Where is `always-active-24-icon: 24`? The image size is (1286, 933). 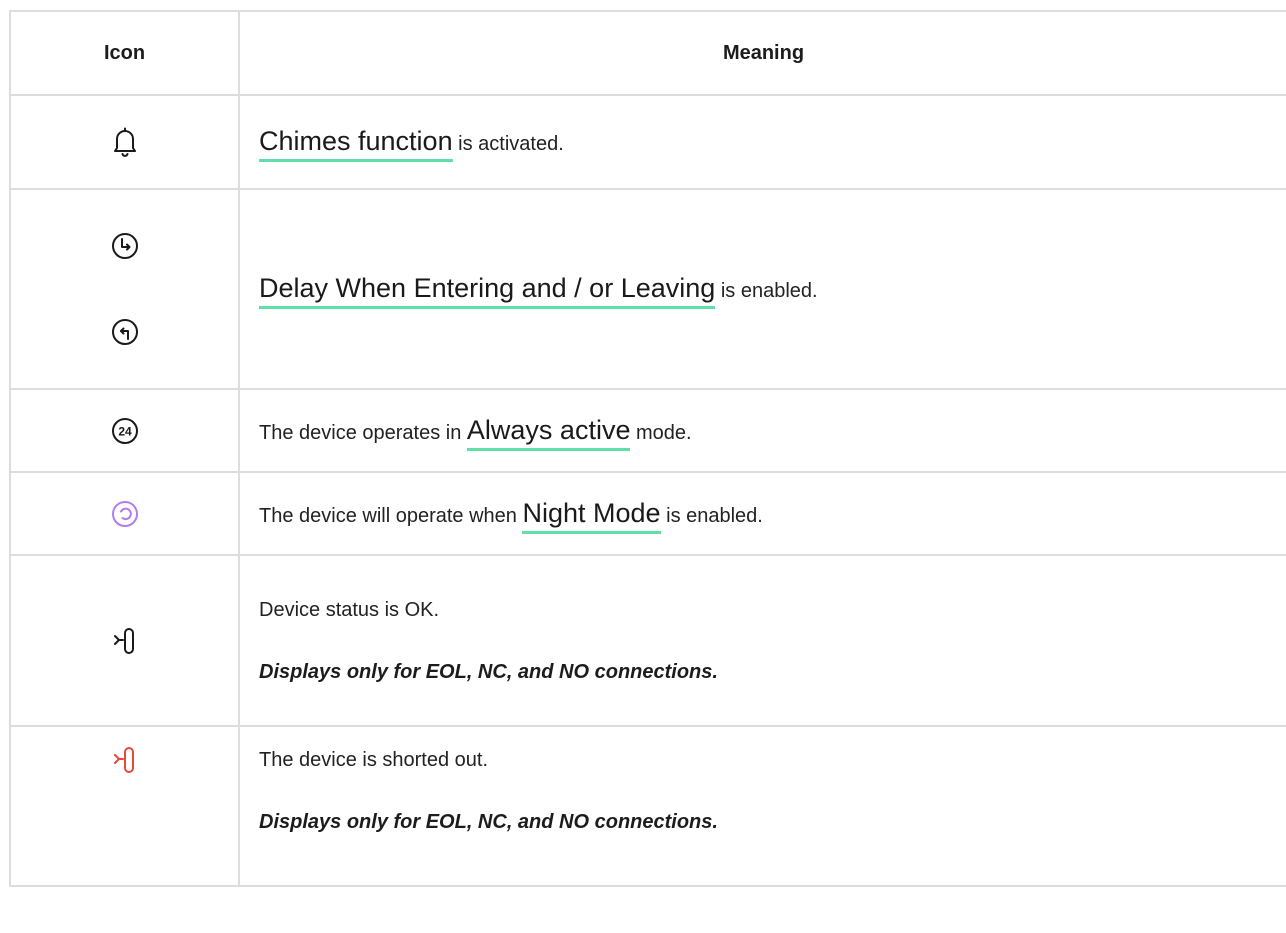
always-active-24-icon: 24 is located at coordinates (125, 431).